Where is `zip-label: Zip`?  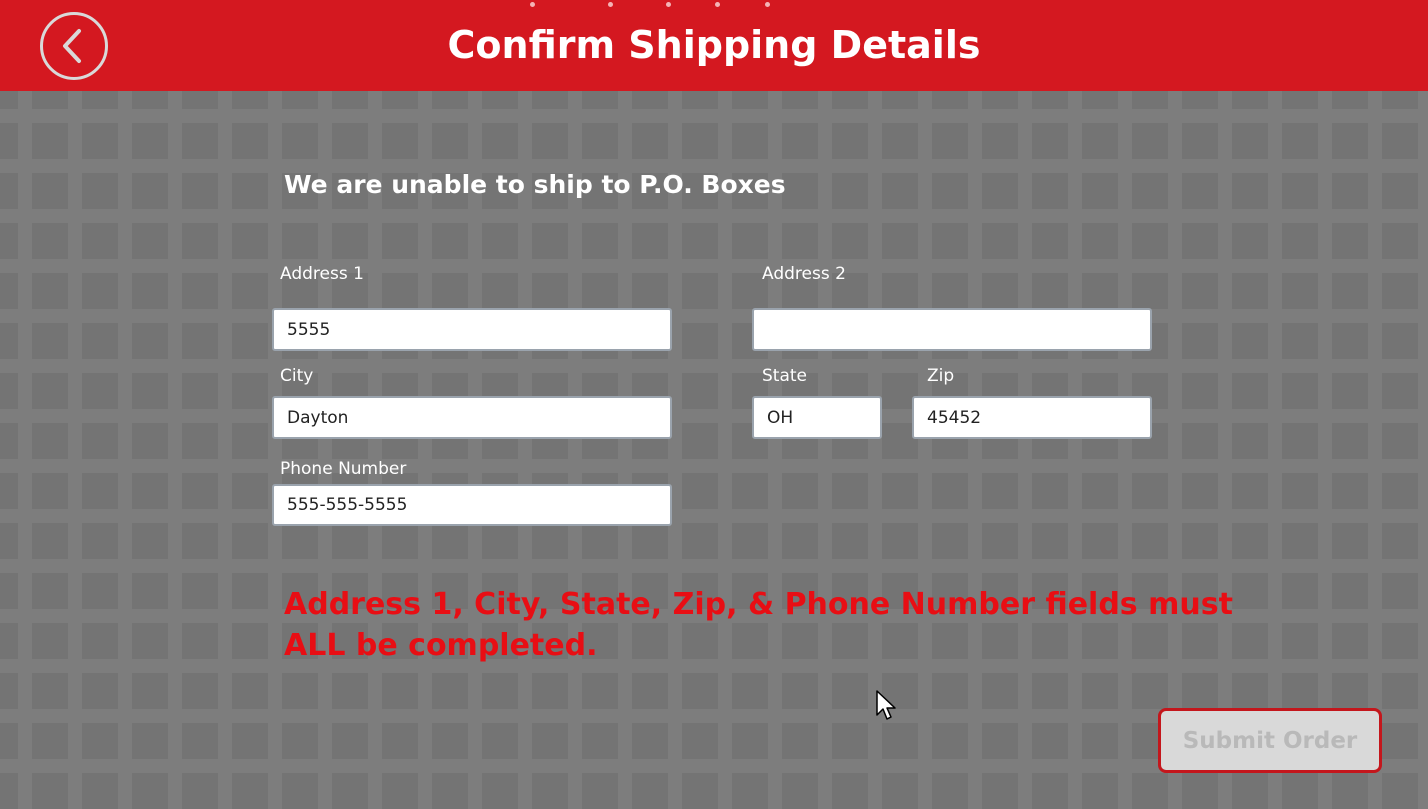 zip-label: Zip is located at coordinates (941, 376).